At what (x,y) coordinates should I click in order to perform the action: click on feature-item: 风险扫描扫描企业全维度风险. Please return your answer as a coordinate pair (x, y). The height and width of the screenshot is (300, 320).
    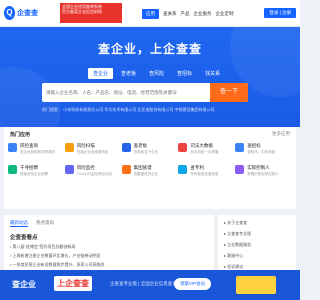
    Looking at the image, I should click on (93, 151).